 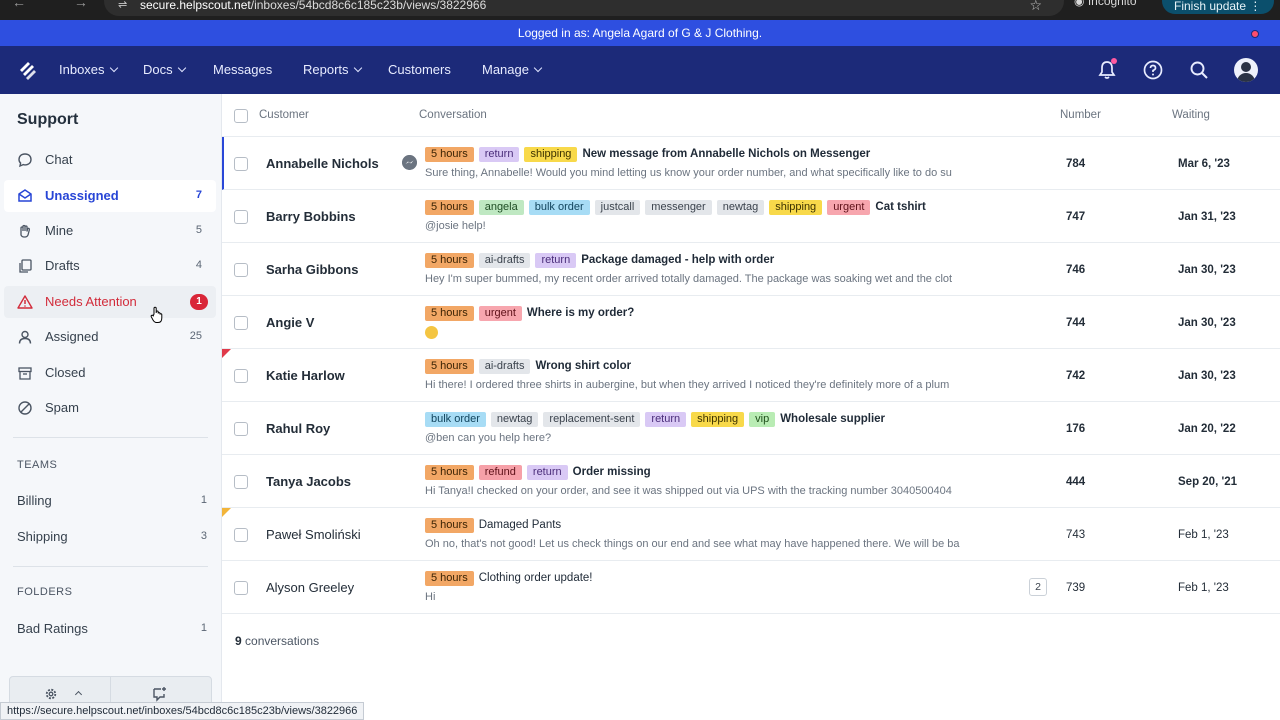 What do you see at coordinates (1199, 70) in the screenshot?
I see `search-icon` at bounding box center [1199, 70].